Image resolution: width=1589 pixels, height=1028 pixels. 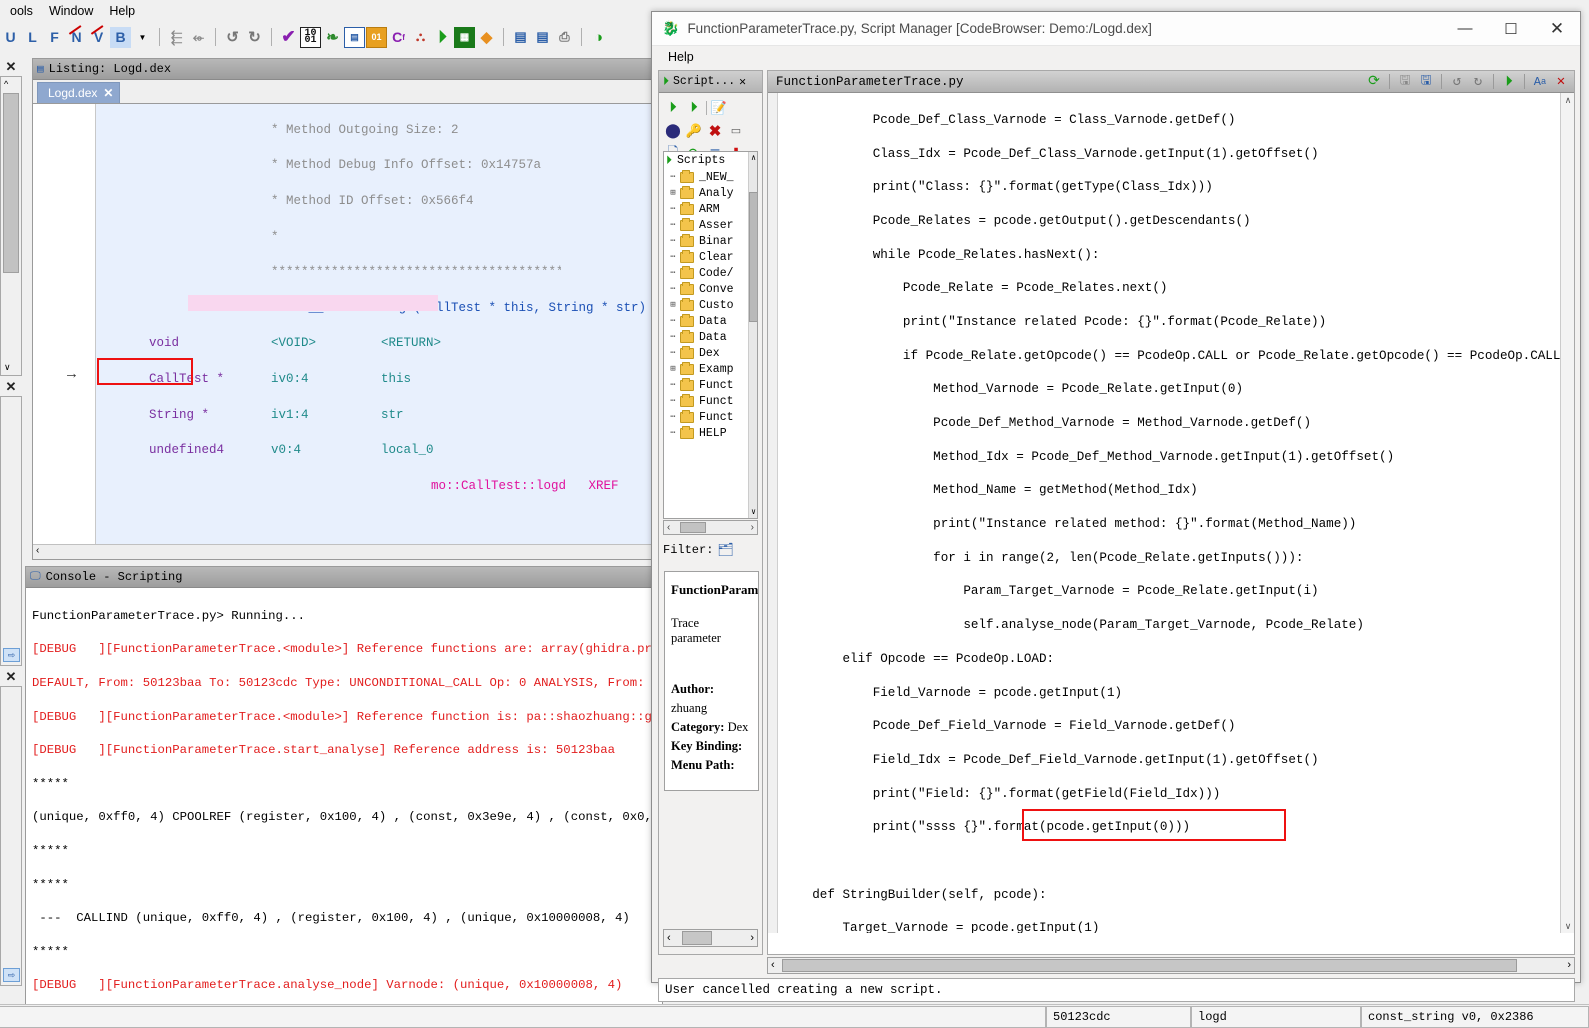 What do you see at coordinates (288, 37) in the screenshot?
I see `check-icon: ✔` at bounding box center [288, 37].